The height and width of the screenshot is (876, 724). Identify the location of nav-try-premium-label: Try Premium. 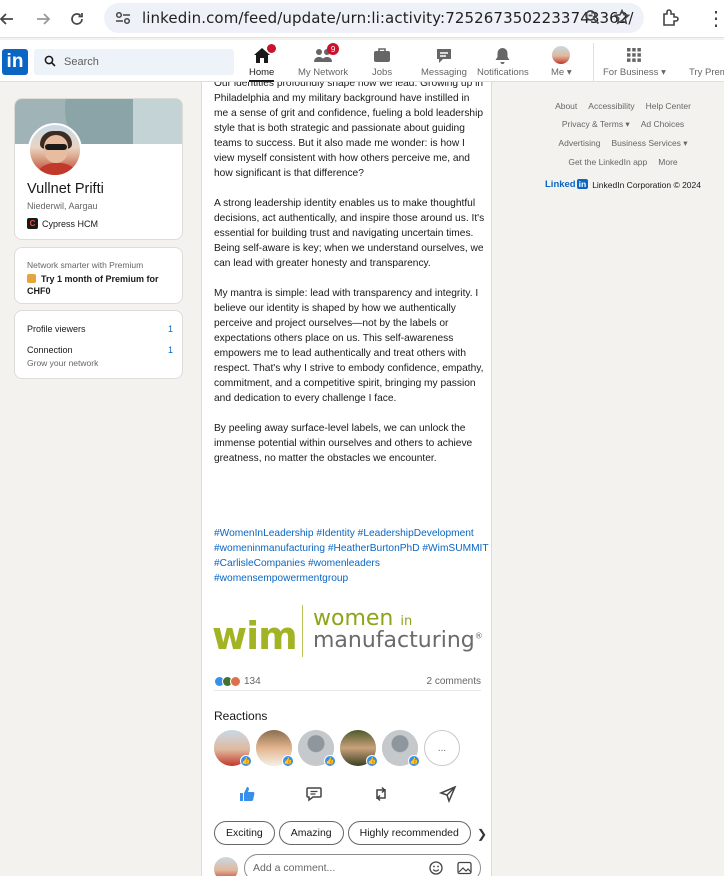
(706, 72).